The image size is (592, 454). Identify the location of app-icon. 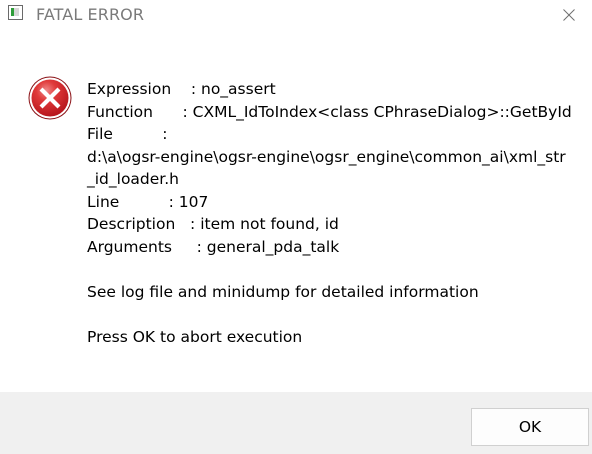
(15, 12).